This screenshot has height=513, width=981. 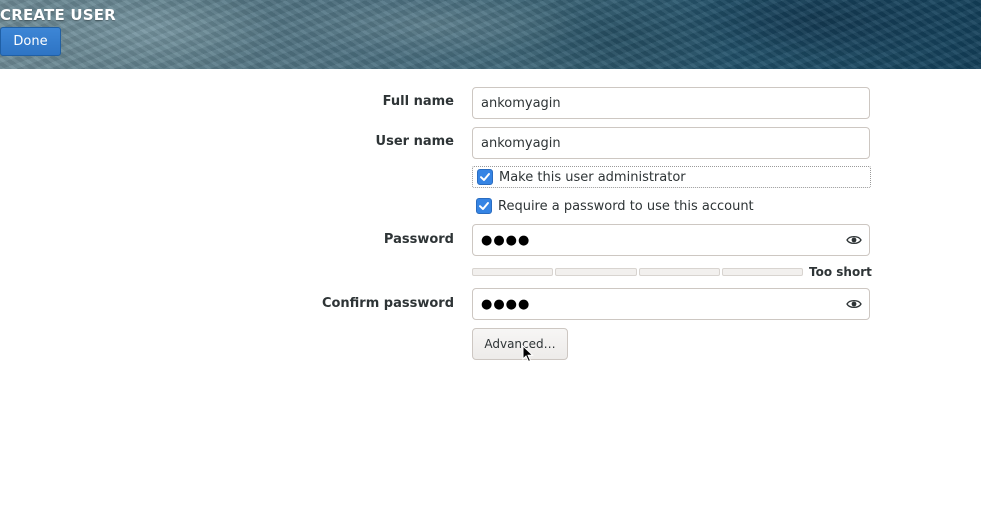 What do you see at coordinates (626, 206) in the screenshot?
I see `require-password-label: Require a password to use this account` at bounding box center [626, 206].